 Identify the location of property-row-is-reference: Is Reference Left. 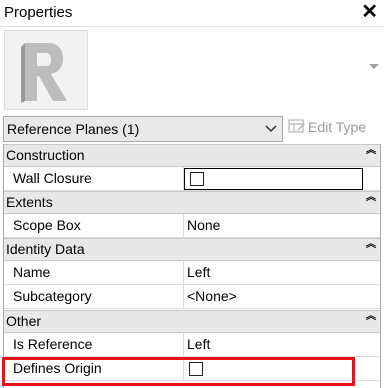
(192, 345).